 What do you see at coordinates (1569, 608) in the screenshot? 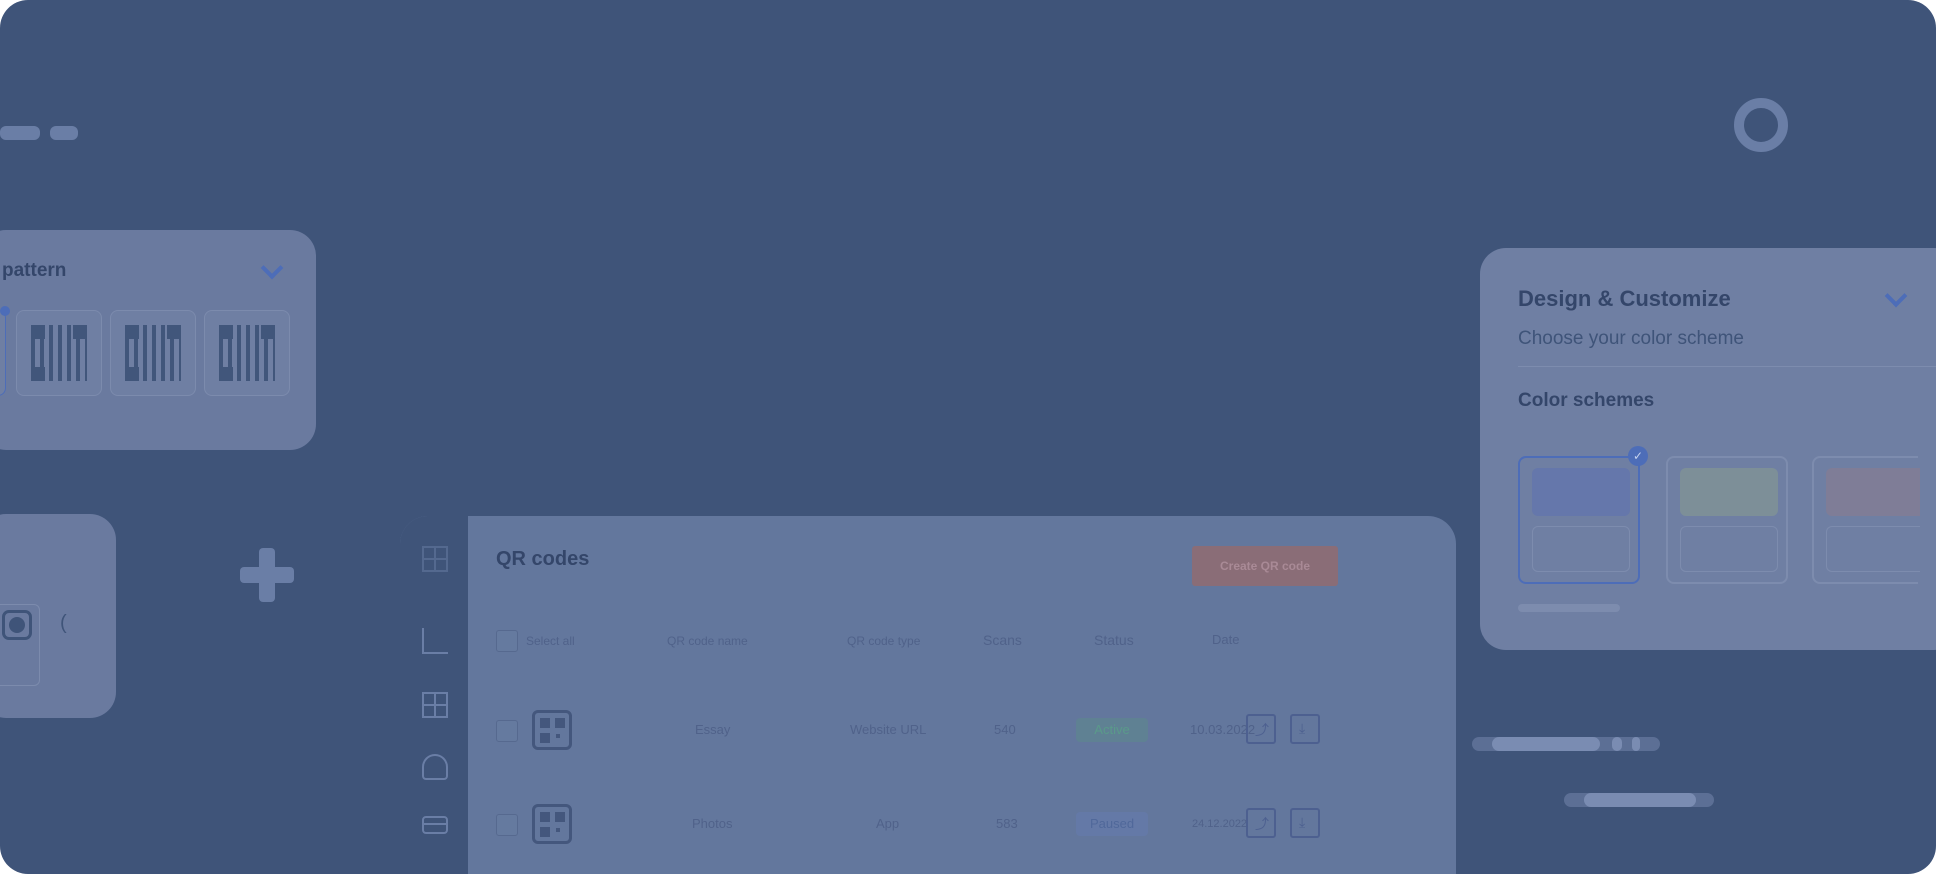
I see `scheme-label-placeholder` at bounding box center [1569, 608].